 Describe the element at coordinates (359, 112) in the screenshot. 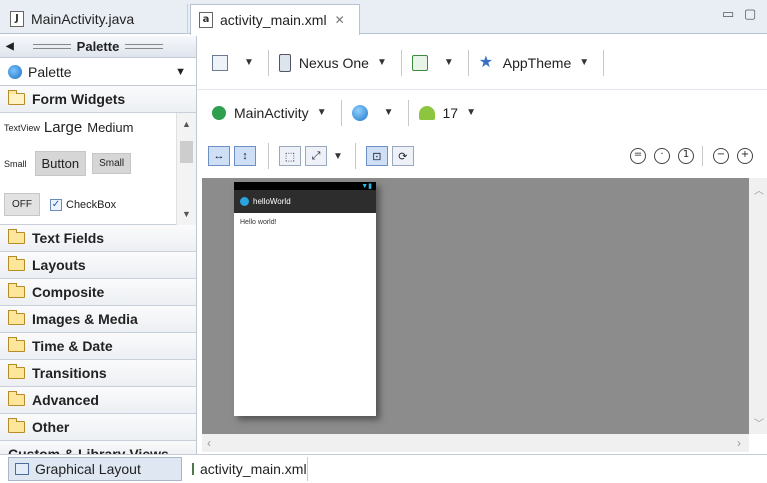

I see `globe-icon` at that location.